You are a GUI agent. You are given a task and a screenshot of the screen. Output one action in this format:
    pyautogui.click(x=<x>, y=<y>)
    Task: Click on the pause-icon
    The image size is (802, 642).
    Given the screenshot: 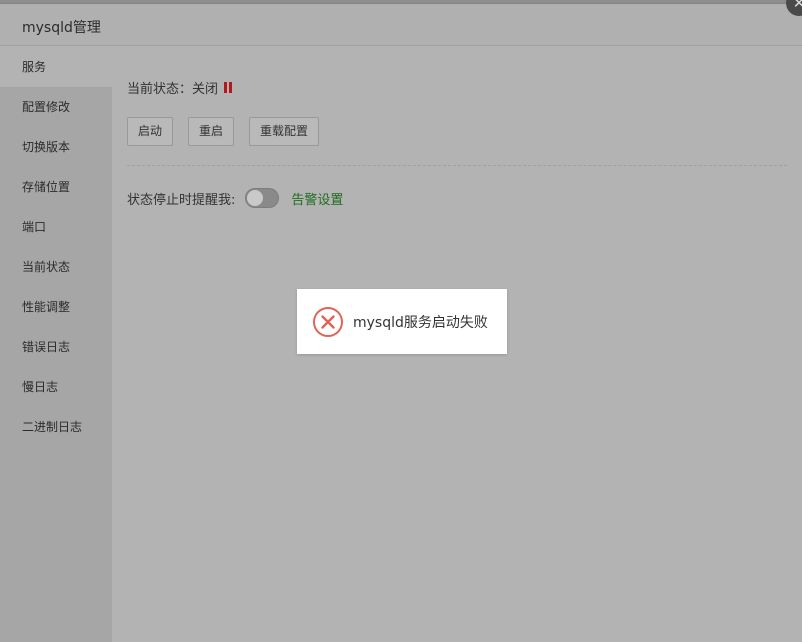 What is the action you would take?
    pyautogui.click(x=228, y=87)
    